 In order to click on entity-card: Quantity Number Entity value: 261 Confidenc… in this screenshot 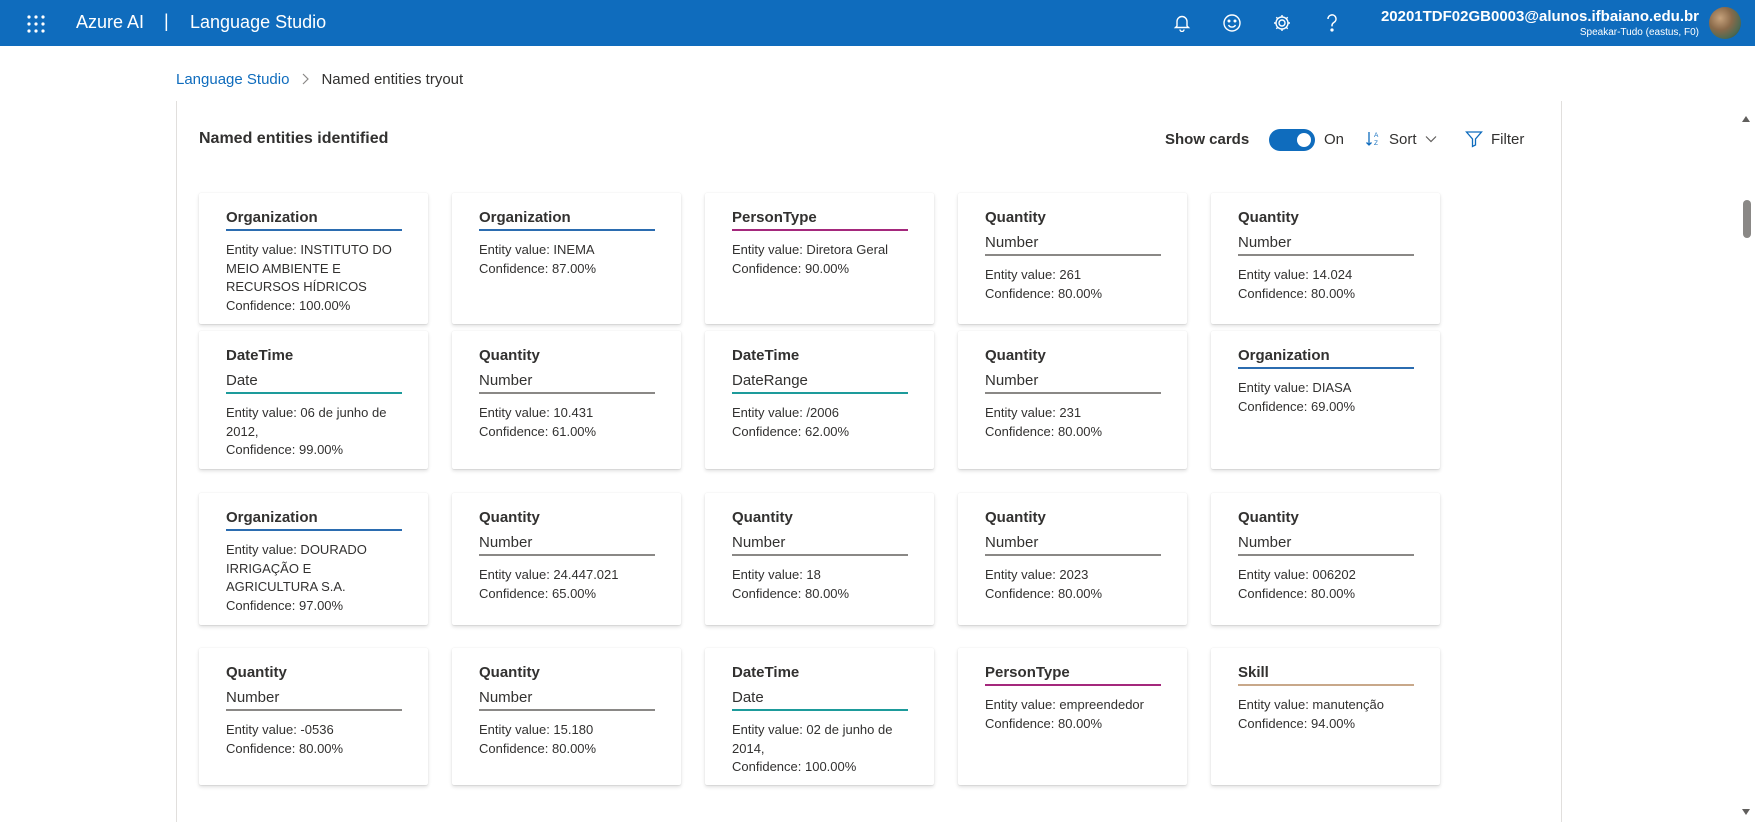, I will do `click(1072, 258)`.